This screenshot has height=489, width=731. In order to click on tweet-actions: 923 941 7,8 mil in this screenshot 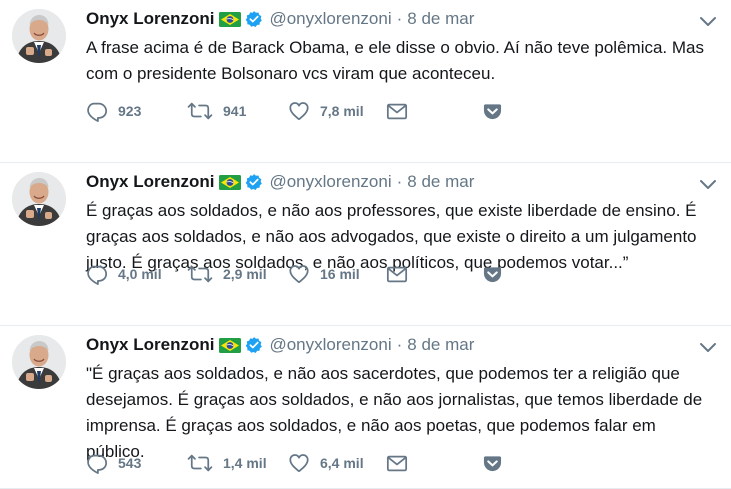, I will do `click(294, 111)`.